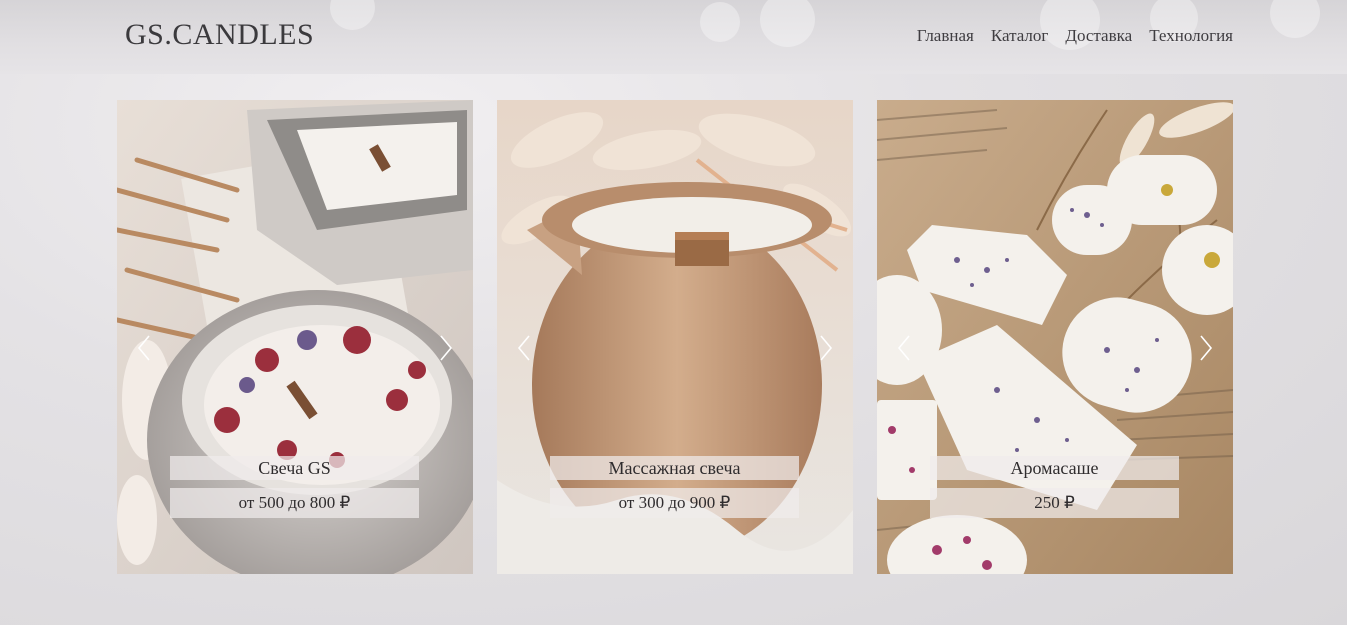 This screenshot has width=1347, height=625. Describe the element at coordinates (1054, 468) in the screenshot. I see `product-name: Аромасаше` at that location.